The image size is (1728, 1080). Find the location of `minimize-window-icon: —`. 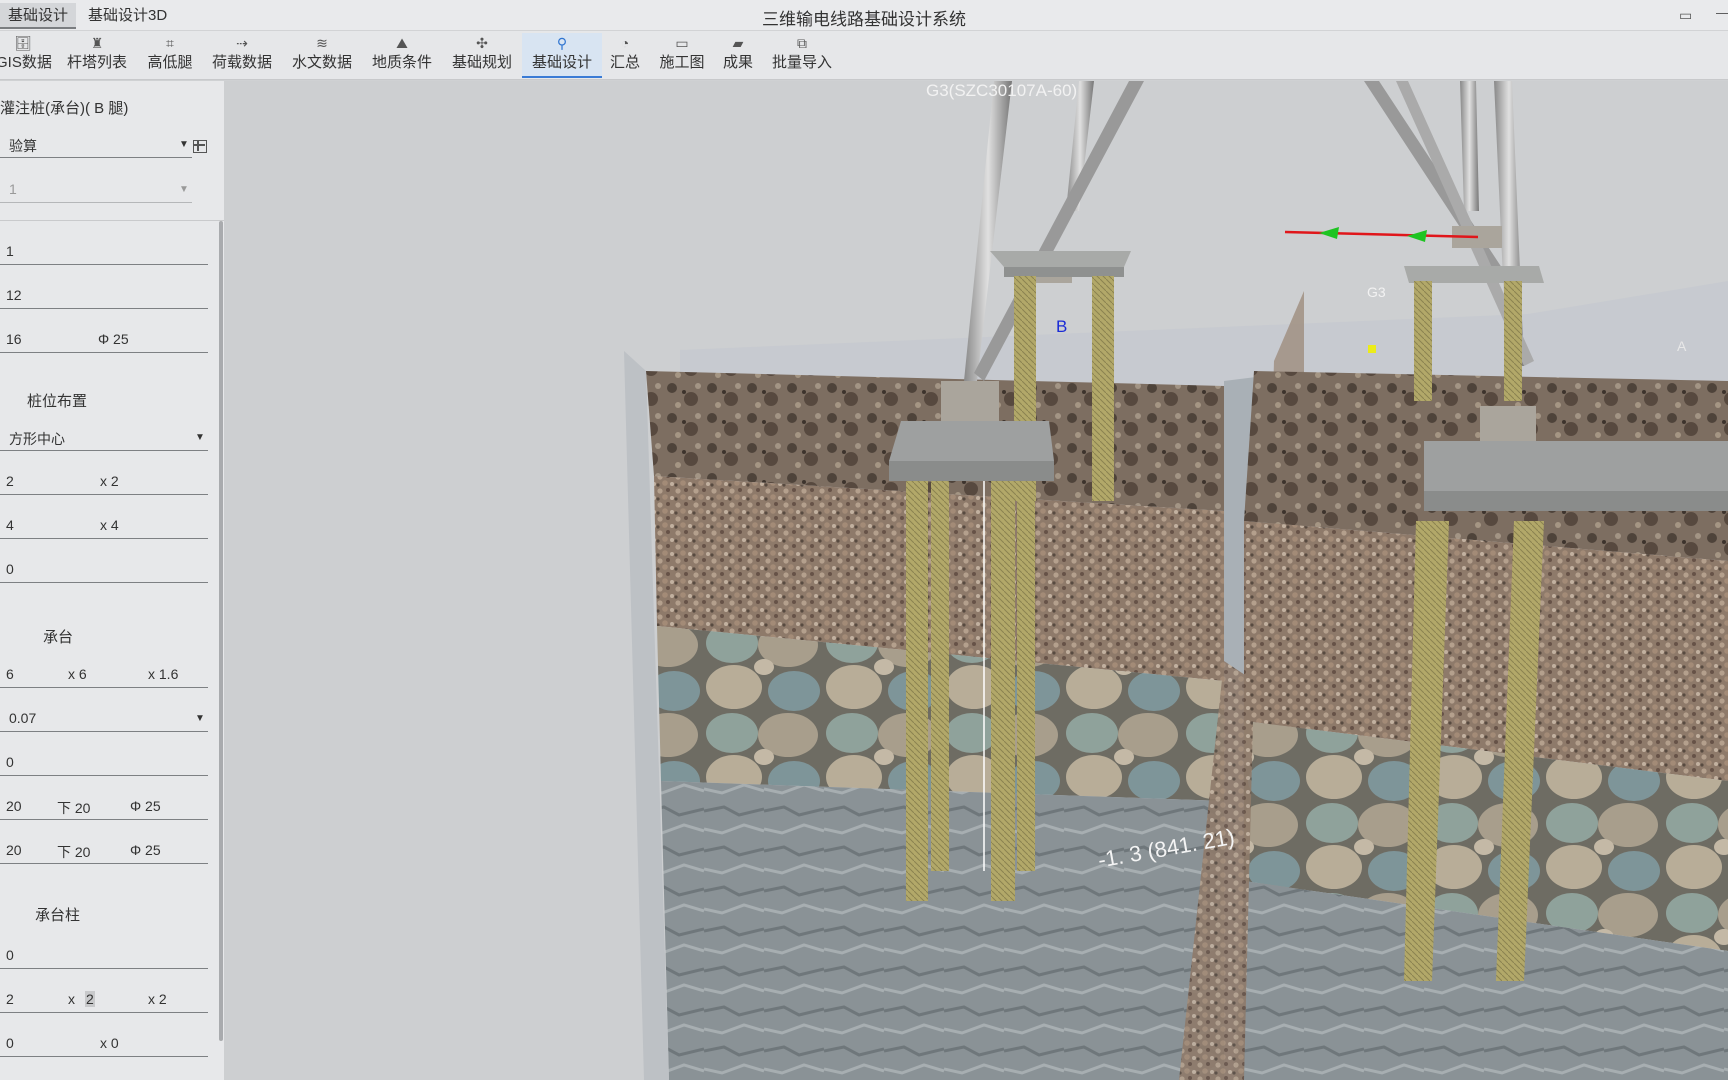

minimize-window-icon: — is located at coordinates (1722, 12).